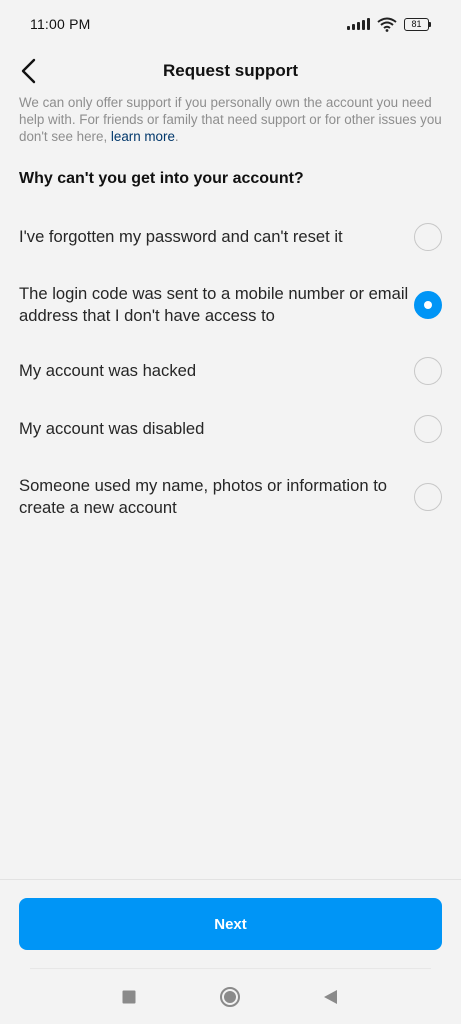 This screenshot has width=461, height=1024. I want to click on signal-icon, so click(358, 24).